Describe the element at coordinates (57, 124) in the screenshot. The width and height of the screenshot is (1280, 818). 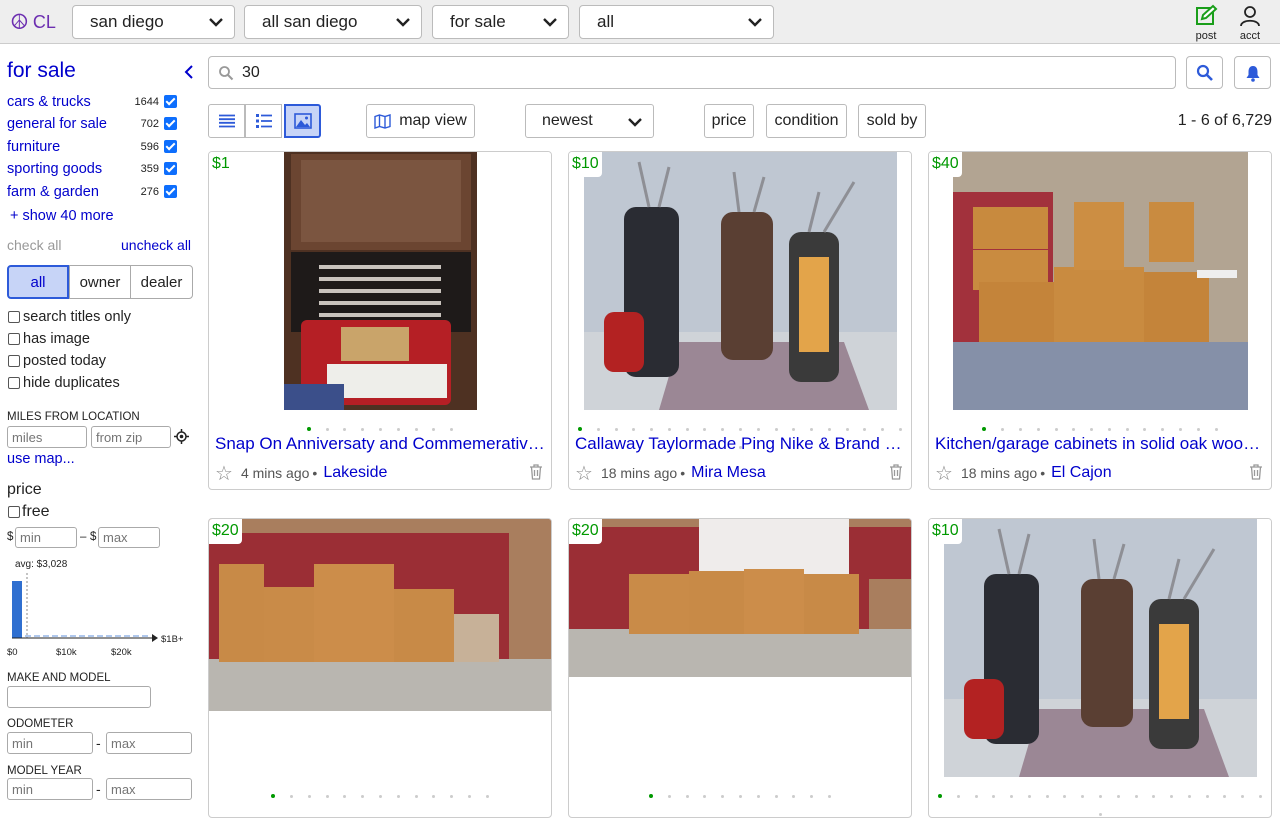
I see `category-label: general for sale` at that location.